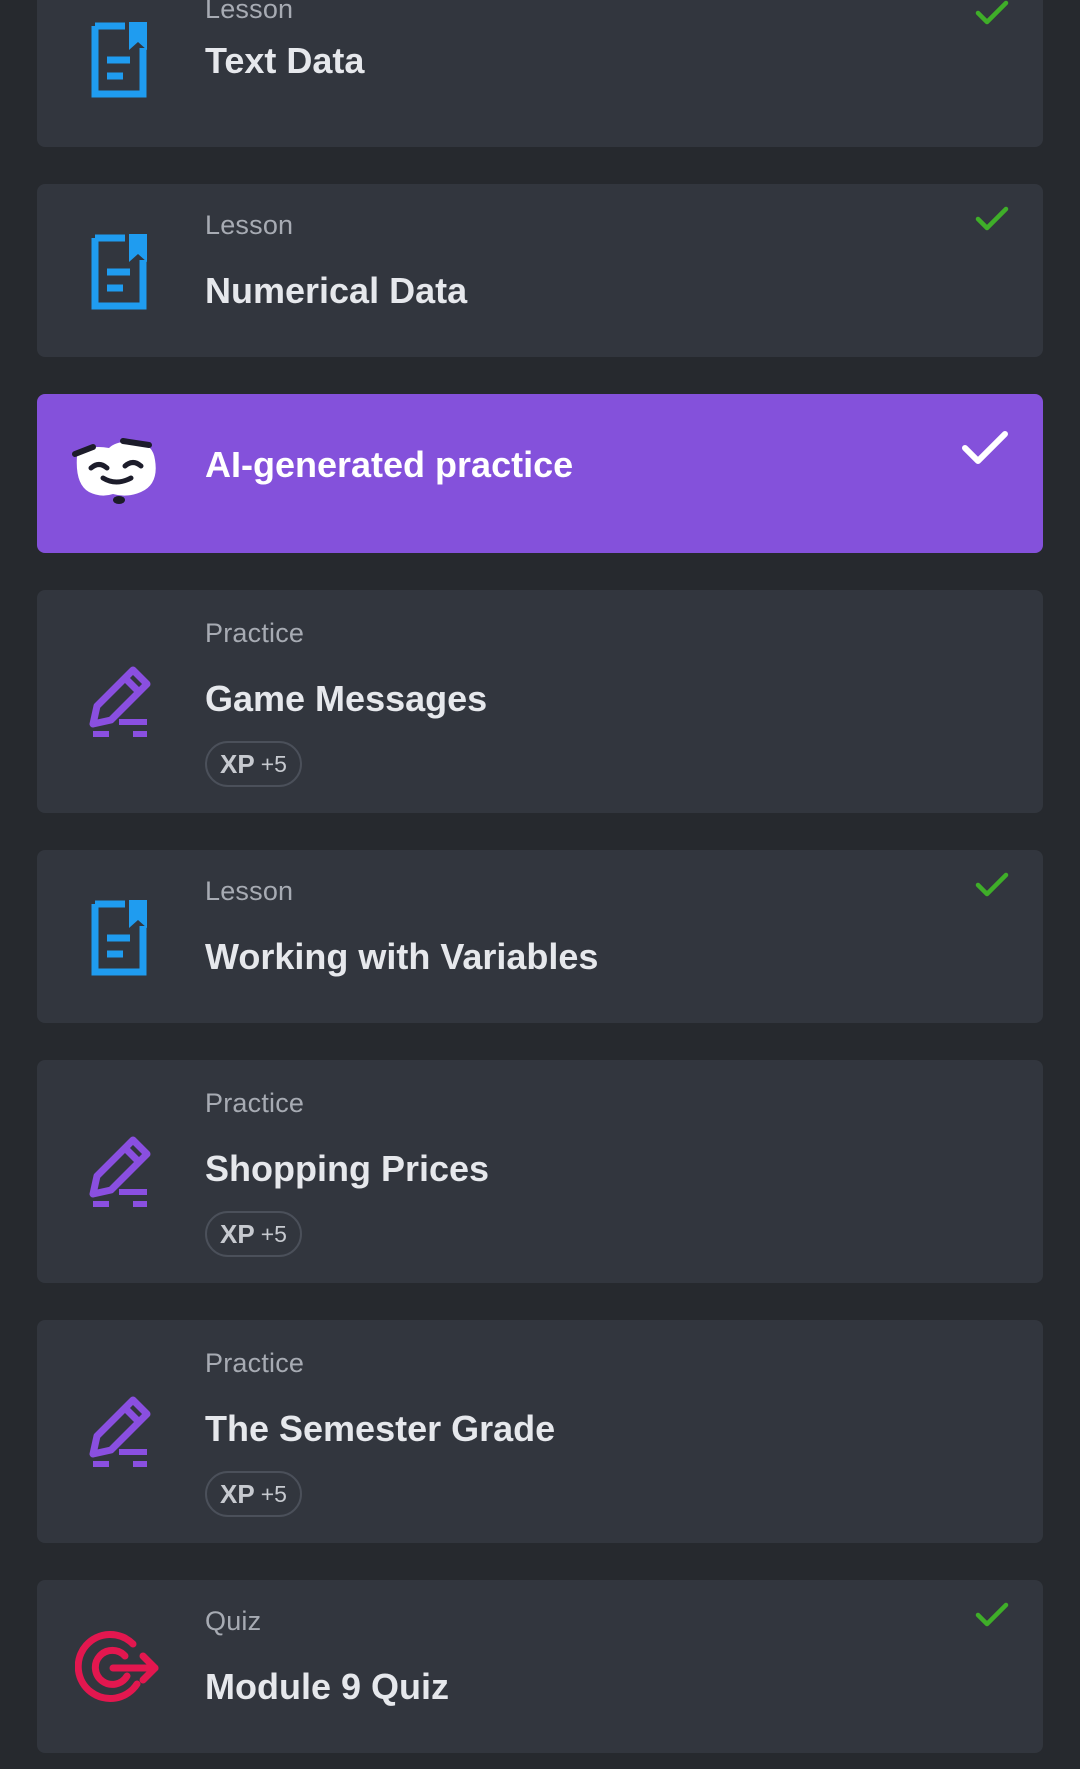 The image size is (1080, 1769). Describe the element at coordinates (380, 1428) in the screenshot. I see `item-title: The Semester Grade` at that location.